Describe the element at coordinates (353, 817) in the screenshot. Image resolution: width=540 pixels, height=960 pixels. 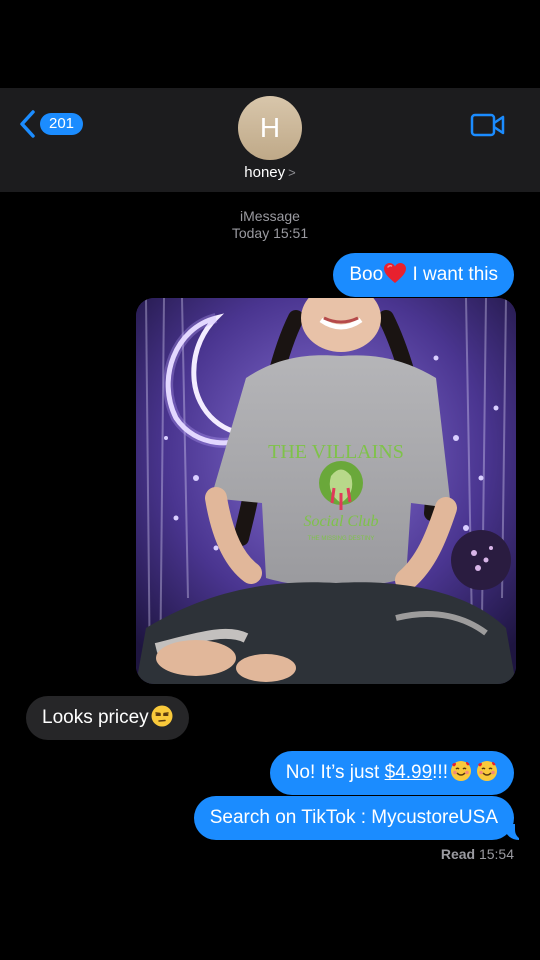
I see `message-text: Search on TikTok : MycustoreUSA` at that location.